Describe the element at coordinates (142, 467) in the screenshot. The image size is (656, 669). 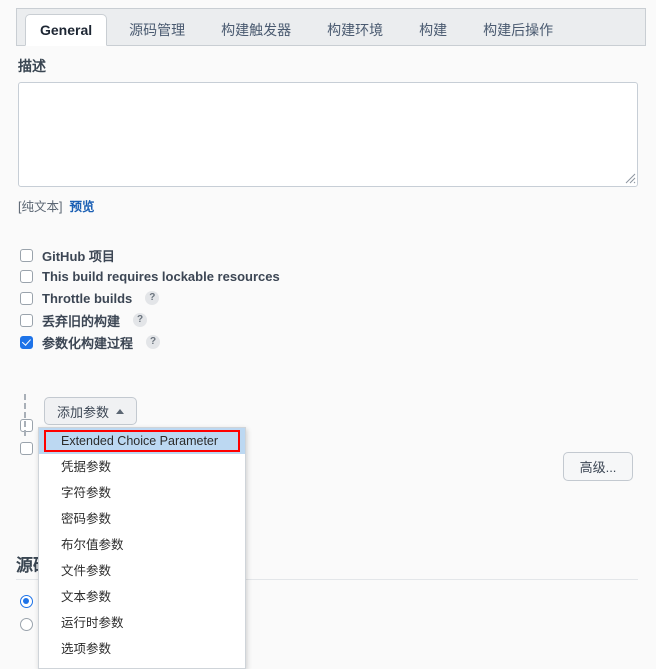
I see `menu-item-credentials-parameter: 凭据参数` at that location.